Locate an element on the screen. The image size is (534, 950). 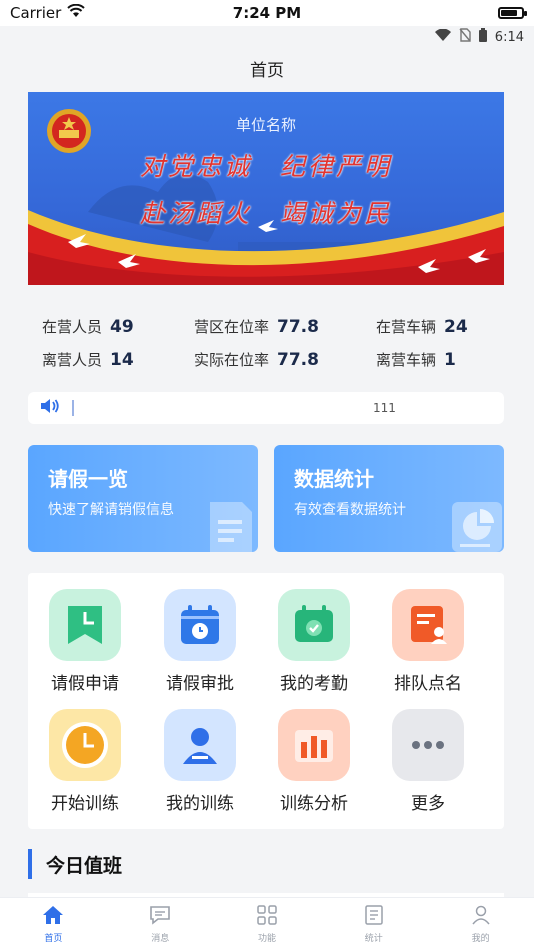
stat-away-people: 离营人员 14 is located at coordinates (118, 359).